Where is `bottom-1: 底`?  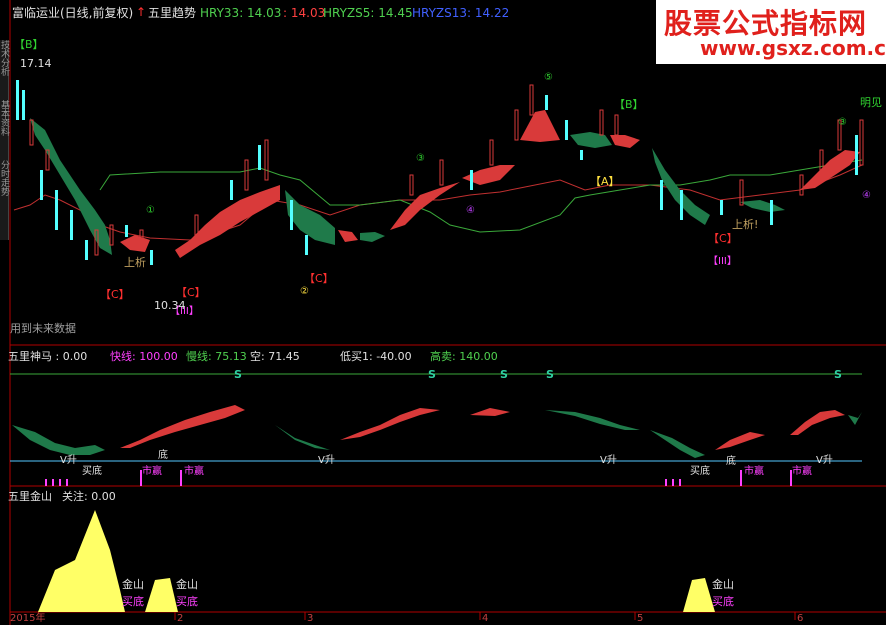 bottom-1: 底 is located at coordinates (163, 455).